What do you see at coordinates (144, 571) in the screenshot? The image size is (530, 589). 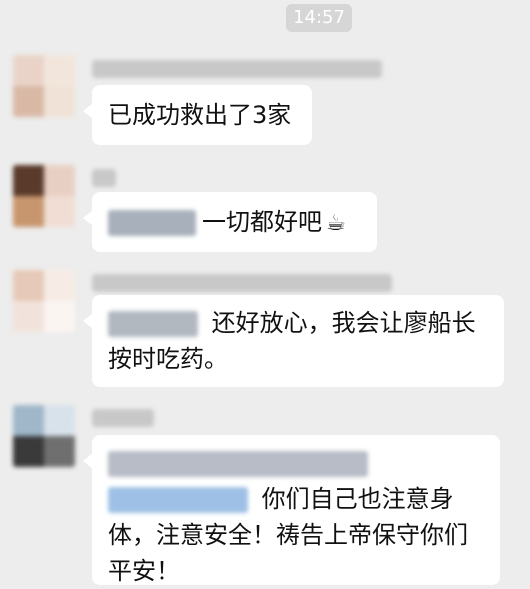 I see `message-text-line-3: 平安！` at bounding box center [144, 571].